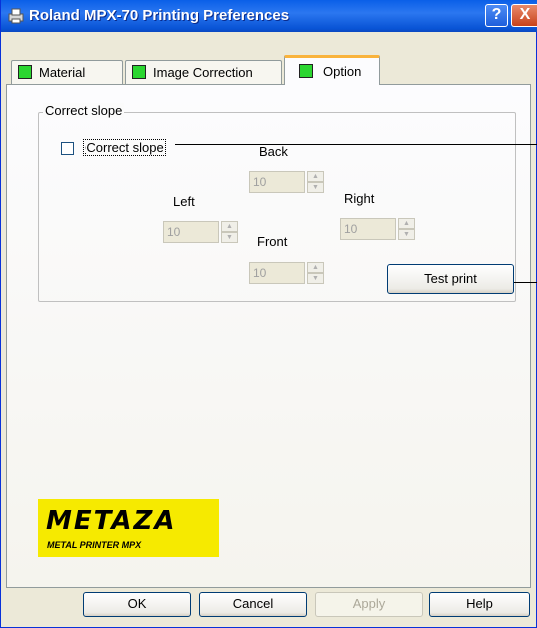  What do you see at coordinates (369, 604) in the screenshot?
I see `apply-button: Apply` at bounding box center [369, 604].